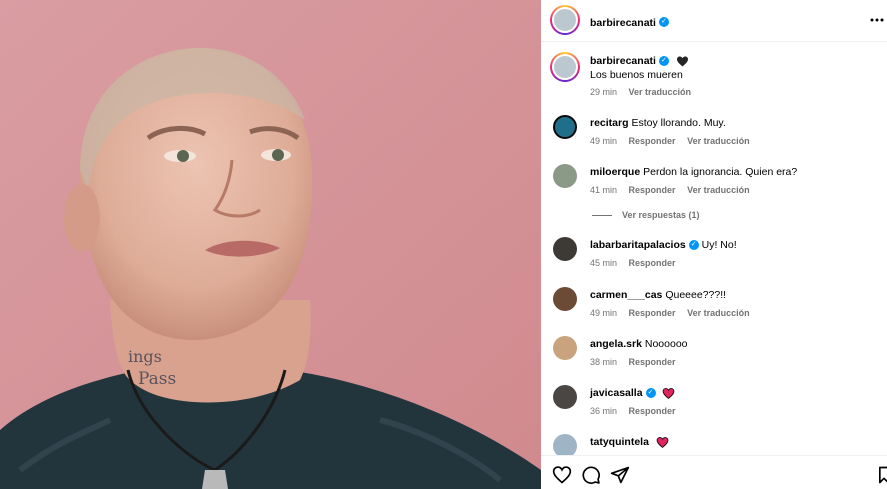  Describe the element at coordinates (604, 190) in the screenshot. I see `comment-time: 41 min` at that location.